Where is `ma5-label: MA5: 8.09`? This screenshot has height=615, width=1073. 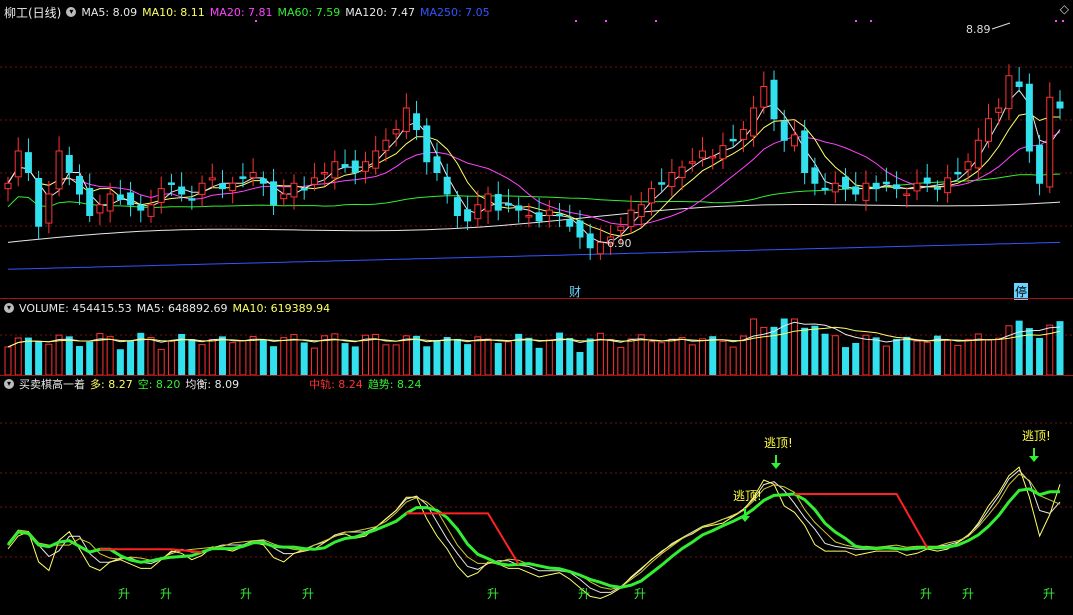
ma5-label: MA5: 8.09 is located at coordinates (109, 12).